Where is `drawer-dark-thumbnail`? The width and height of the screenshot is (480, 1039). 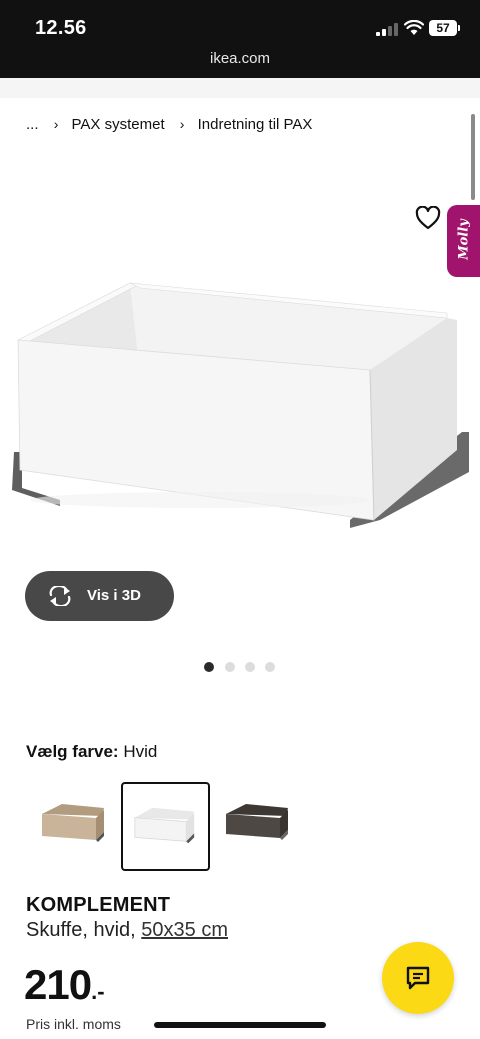
drawer-dark-thumbnail is located at coordinates (257, 822).